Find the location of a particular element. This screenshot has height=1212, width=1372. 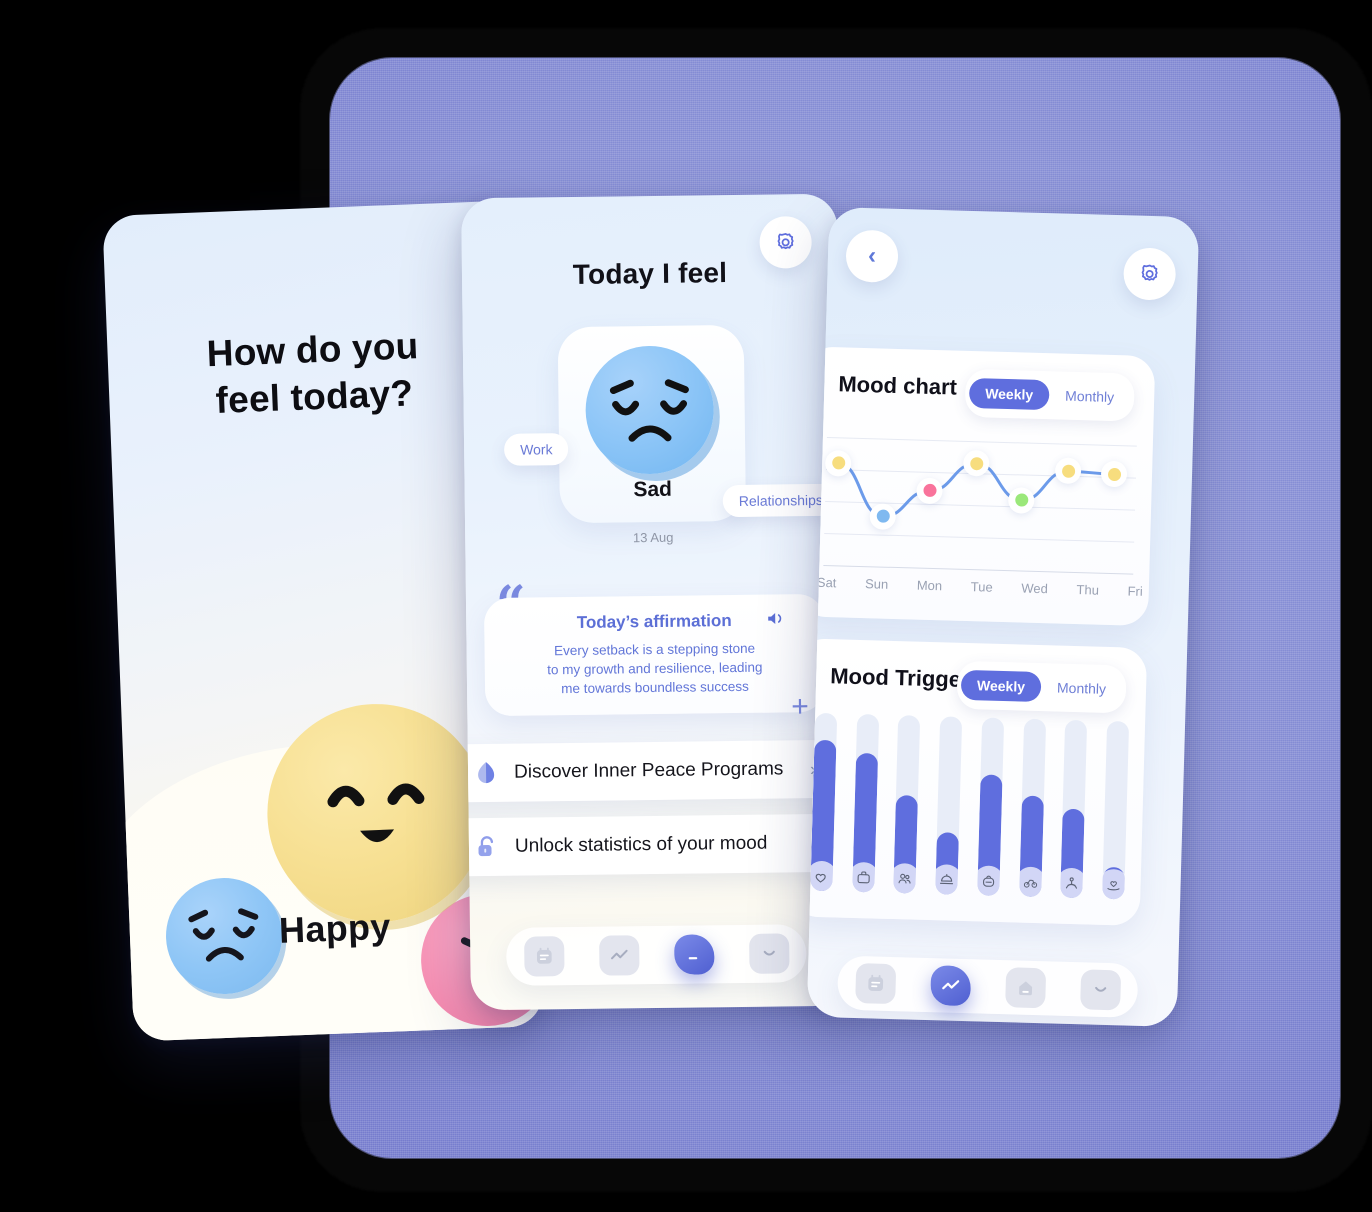

trigger-bar-work is located at coordinates (865, 803).